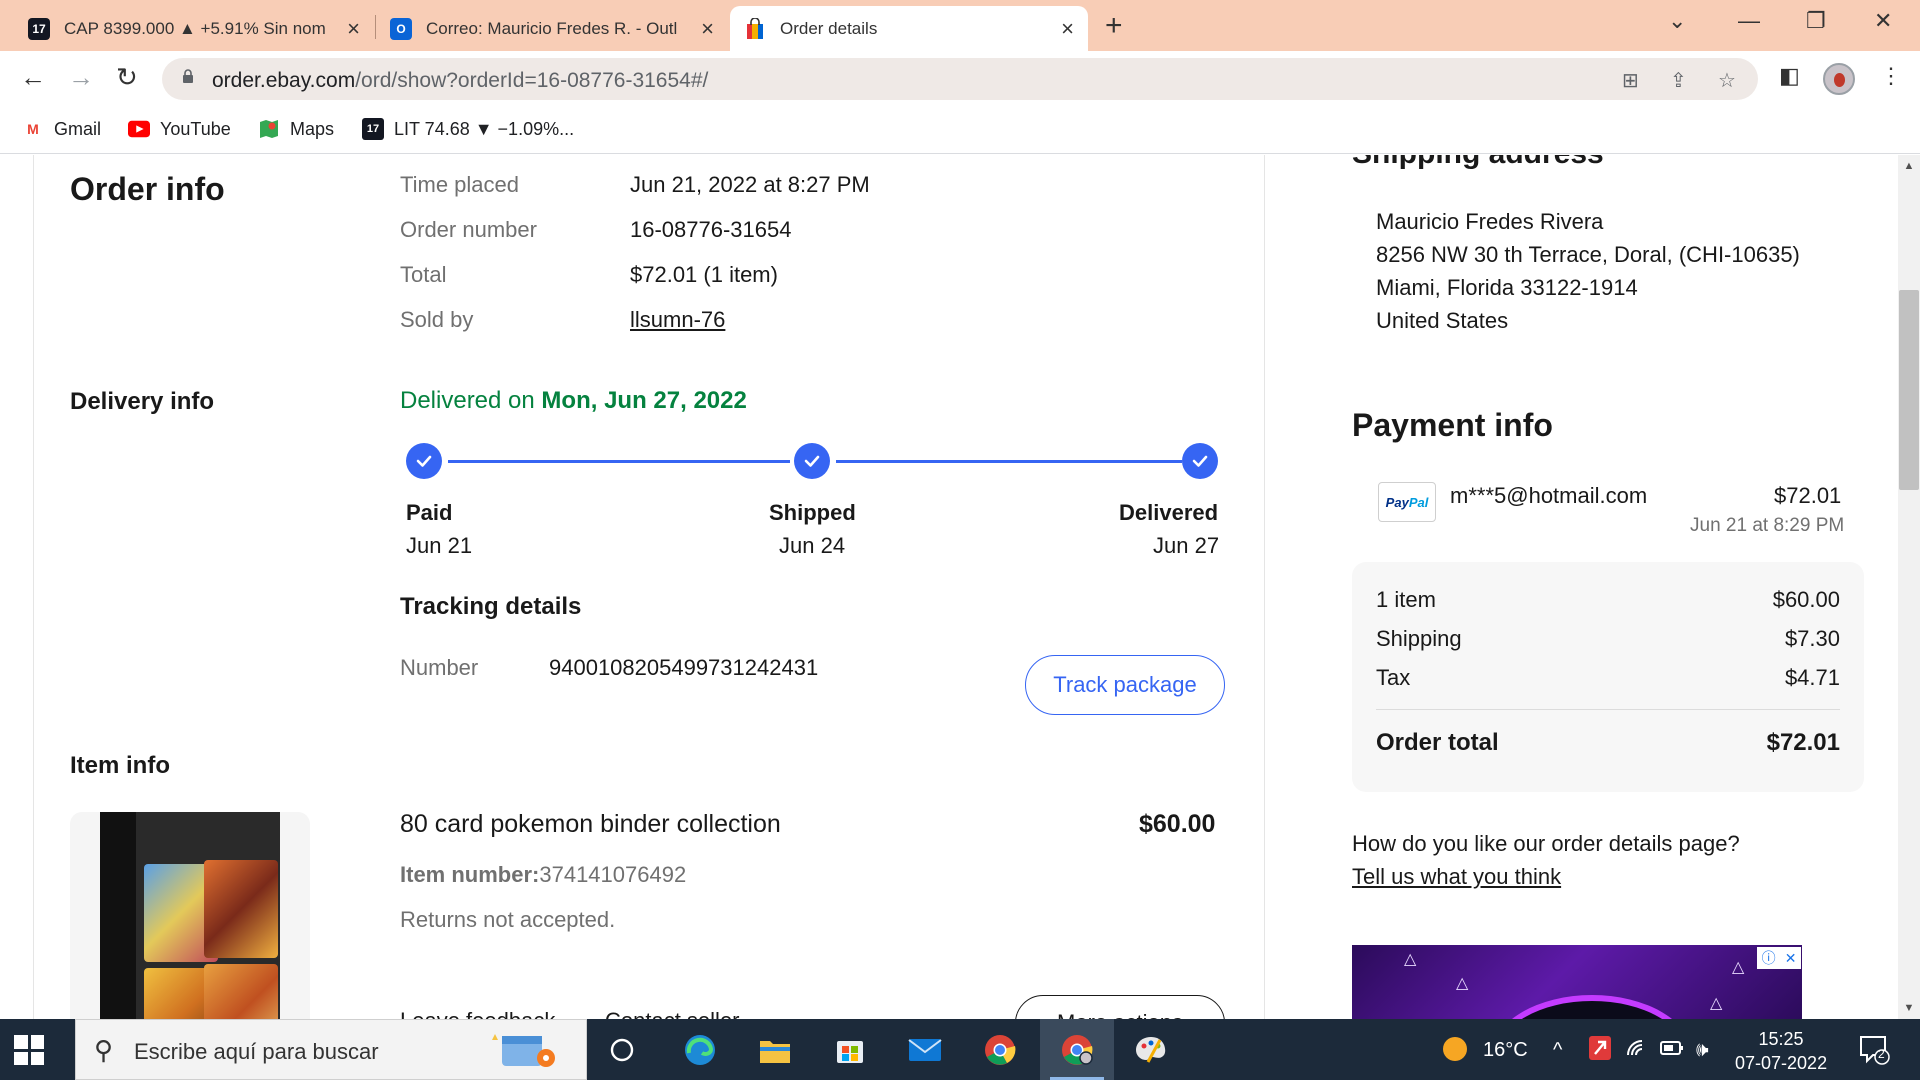 The height and width of the screenshot is (1080, 1920). Describe the element at coordinates (194, 28) in the screenshot. I see `tab-tradingview: 17 CAP 8399.000 ▲ +5.91% Sin nom ×` at that location.